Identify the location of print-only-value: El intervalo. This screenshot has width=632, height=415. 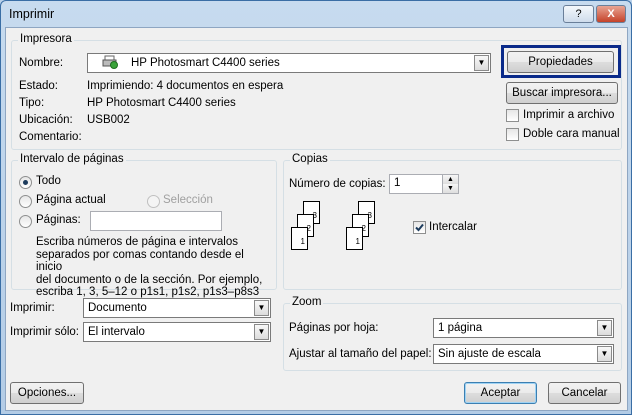
(116, 332).